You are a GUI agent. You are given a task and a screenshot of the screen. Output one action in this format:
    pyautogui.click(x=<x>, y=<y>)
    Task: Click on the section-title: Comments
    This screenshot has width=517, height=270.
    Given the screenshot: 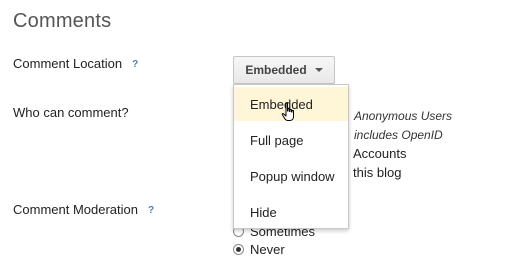 What is the action you would take?
    pyautogui.click(x=62, y=21)
    